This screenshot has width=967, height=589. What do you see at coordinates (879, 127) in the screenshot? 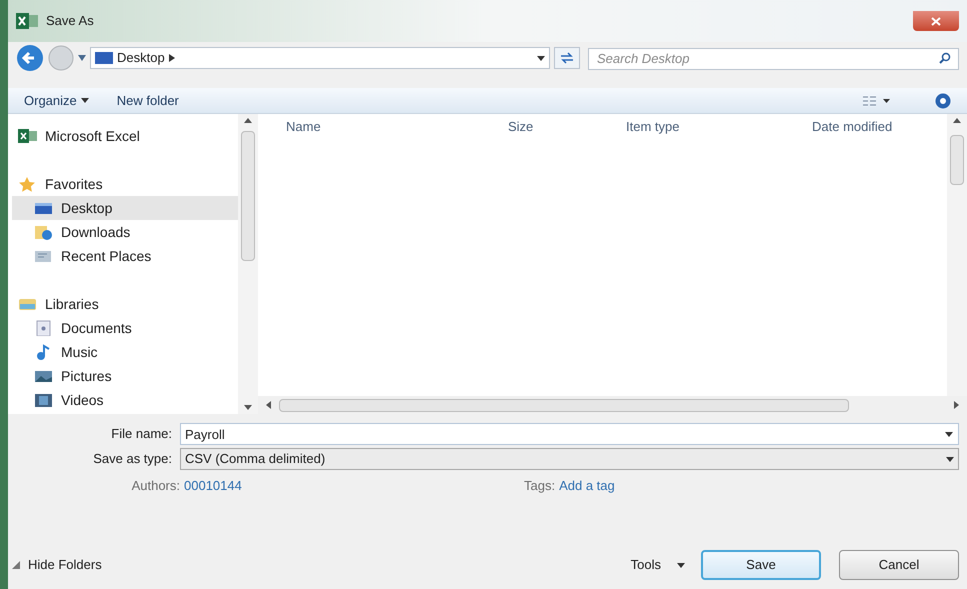
I see `column-header: Date modified` at bounding box center [879, 127].